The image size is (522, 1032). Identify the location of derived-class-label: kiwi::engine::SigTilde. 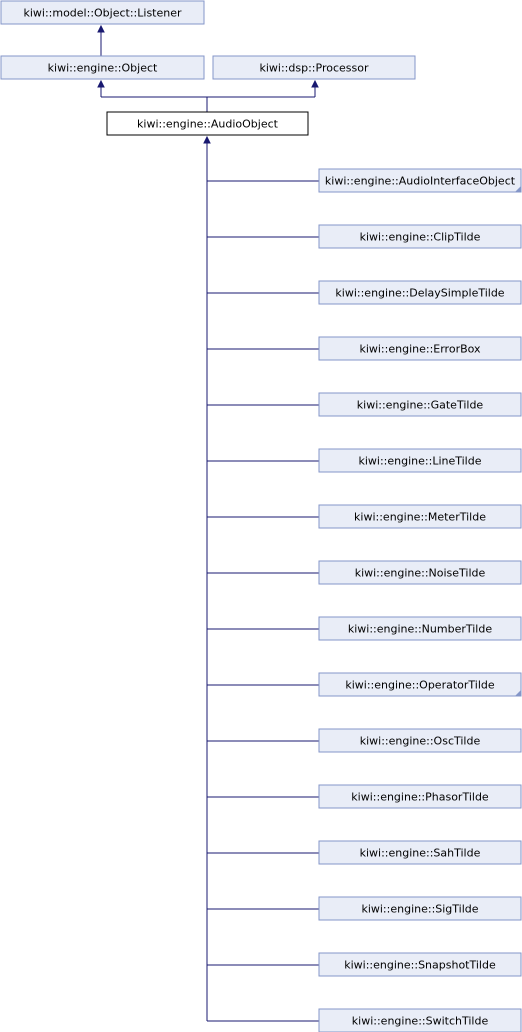
(419, 909).